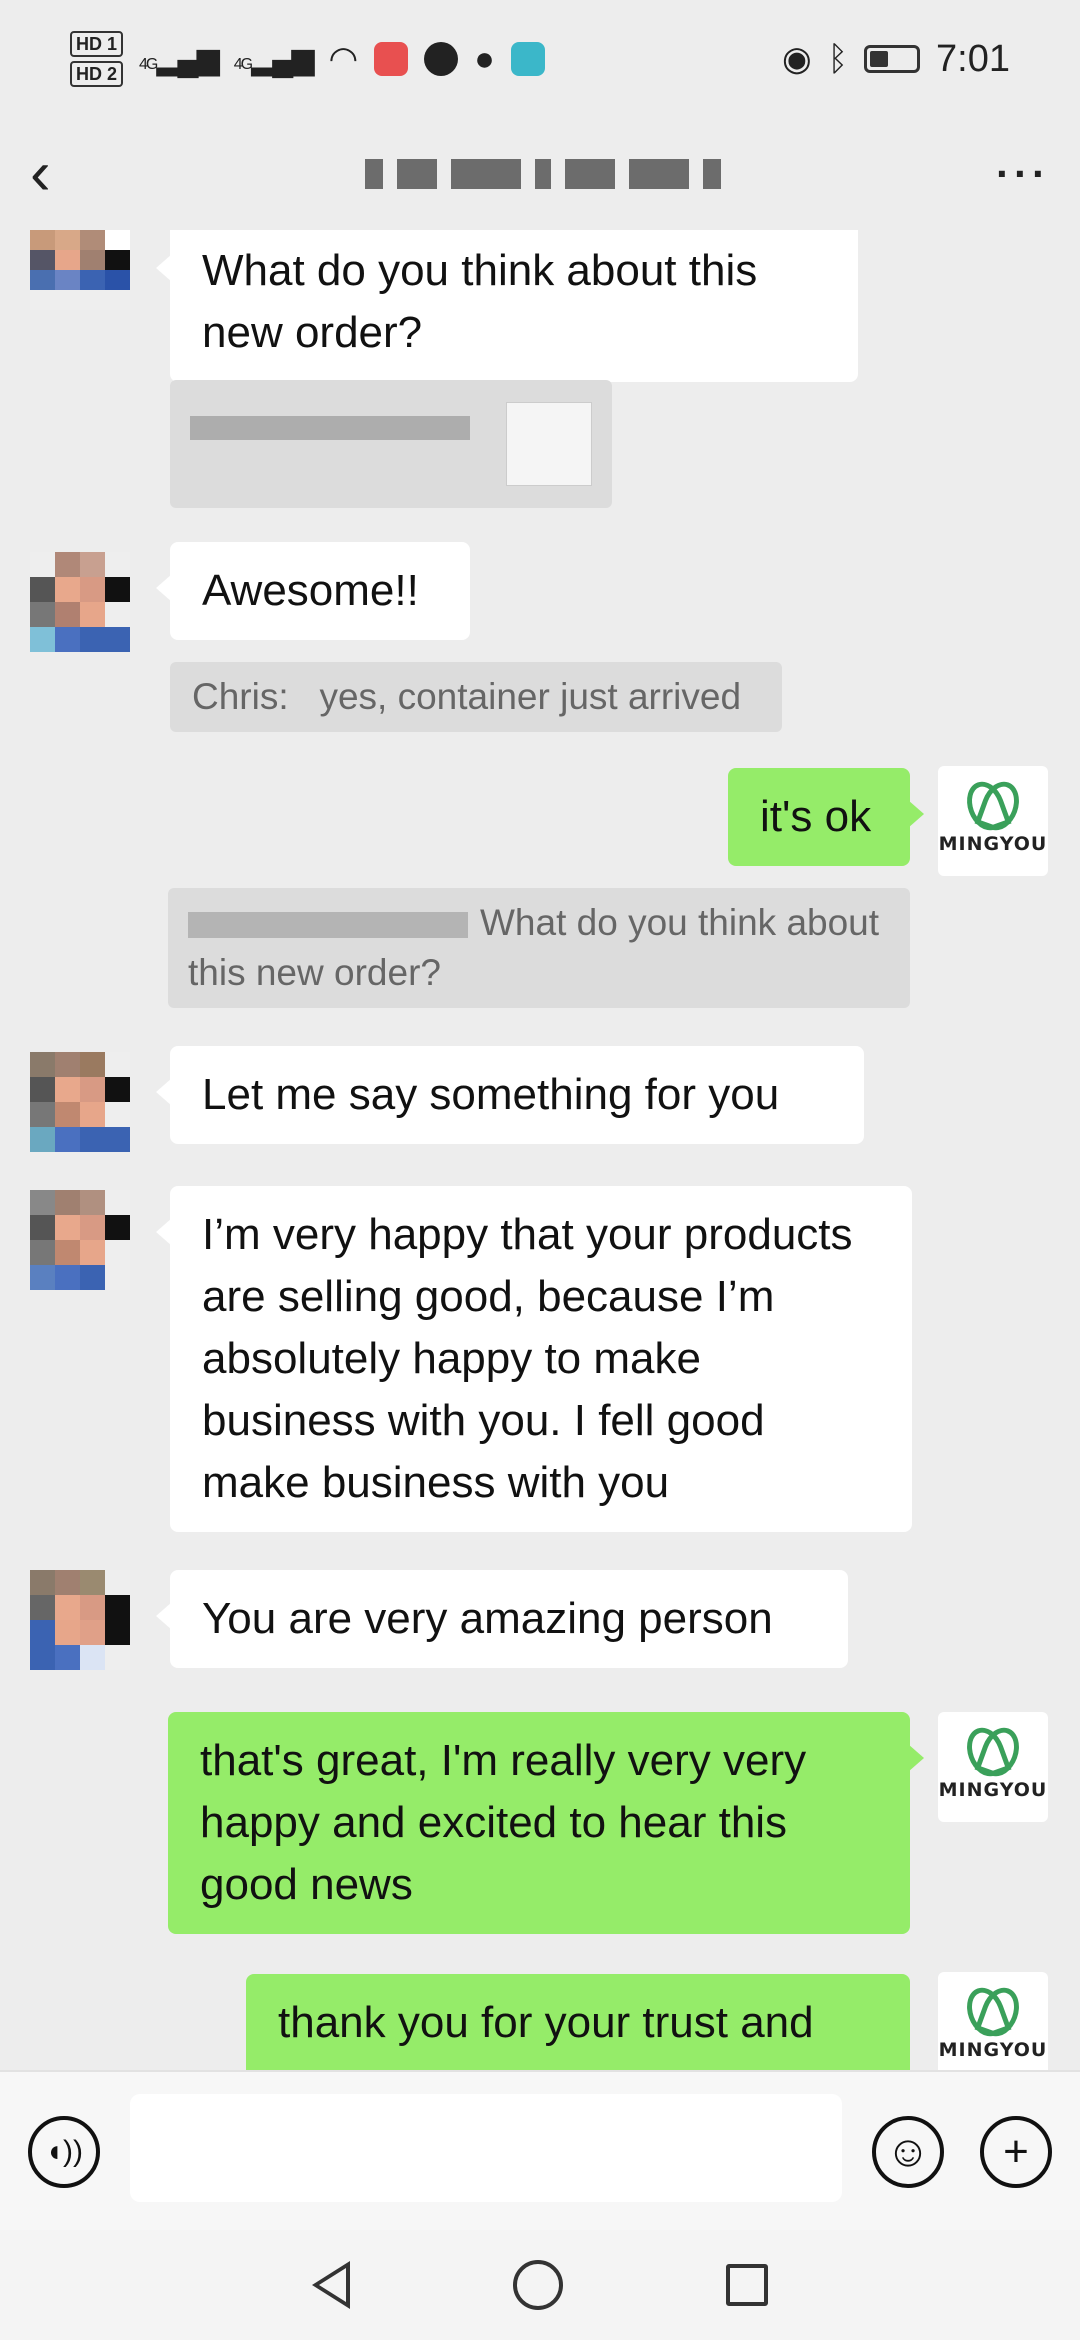 This screenshot has height=2340, width=1080. I want to click on message-bubble: What do you think about this new order?, so click(507, 306).